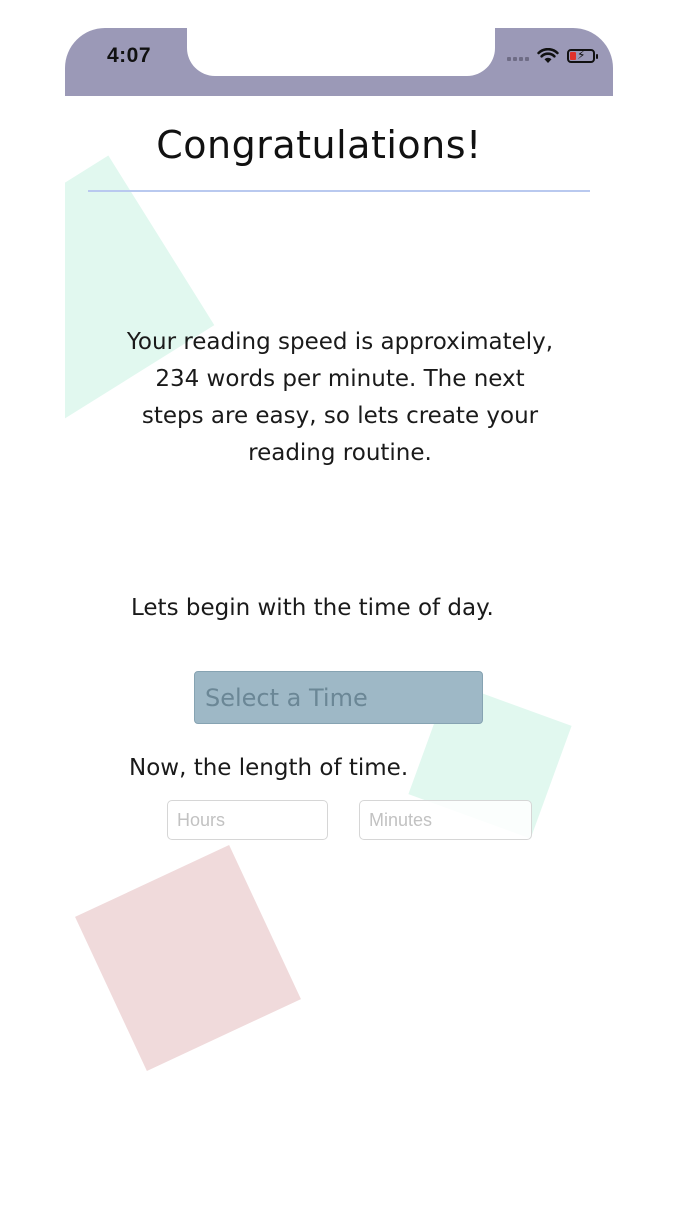 This screenshot has width=692, height=1215. What do you see at coordinates (319, 145) in the screenshot?
I see `page-title: Congratulations!` at bounding box center [319, 145].